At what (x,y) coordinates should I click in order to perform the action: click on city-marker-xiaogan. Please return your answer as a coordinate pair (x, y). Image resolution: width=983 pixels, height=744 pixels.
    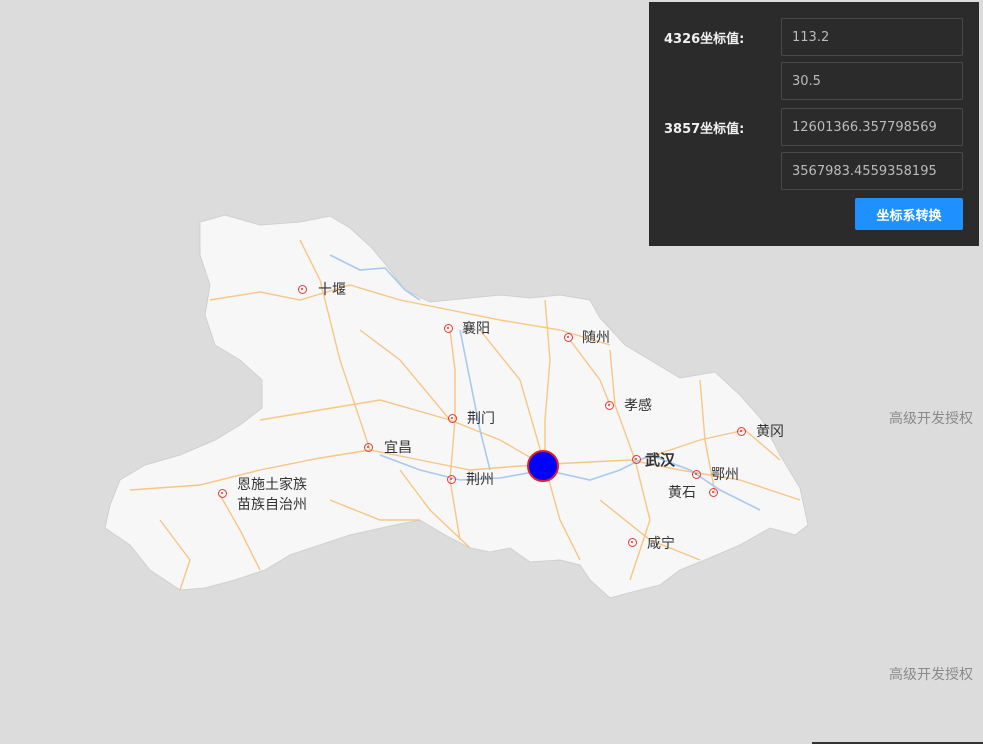
    Looking at the image, I should click on (609, 405).